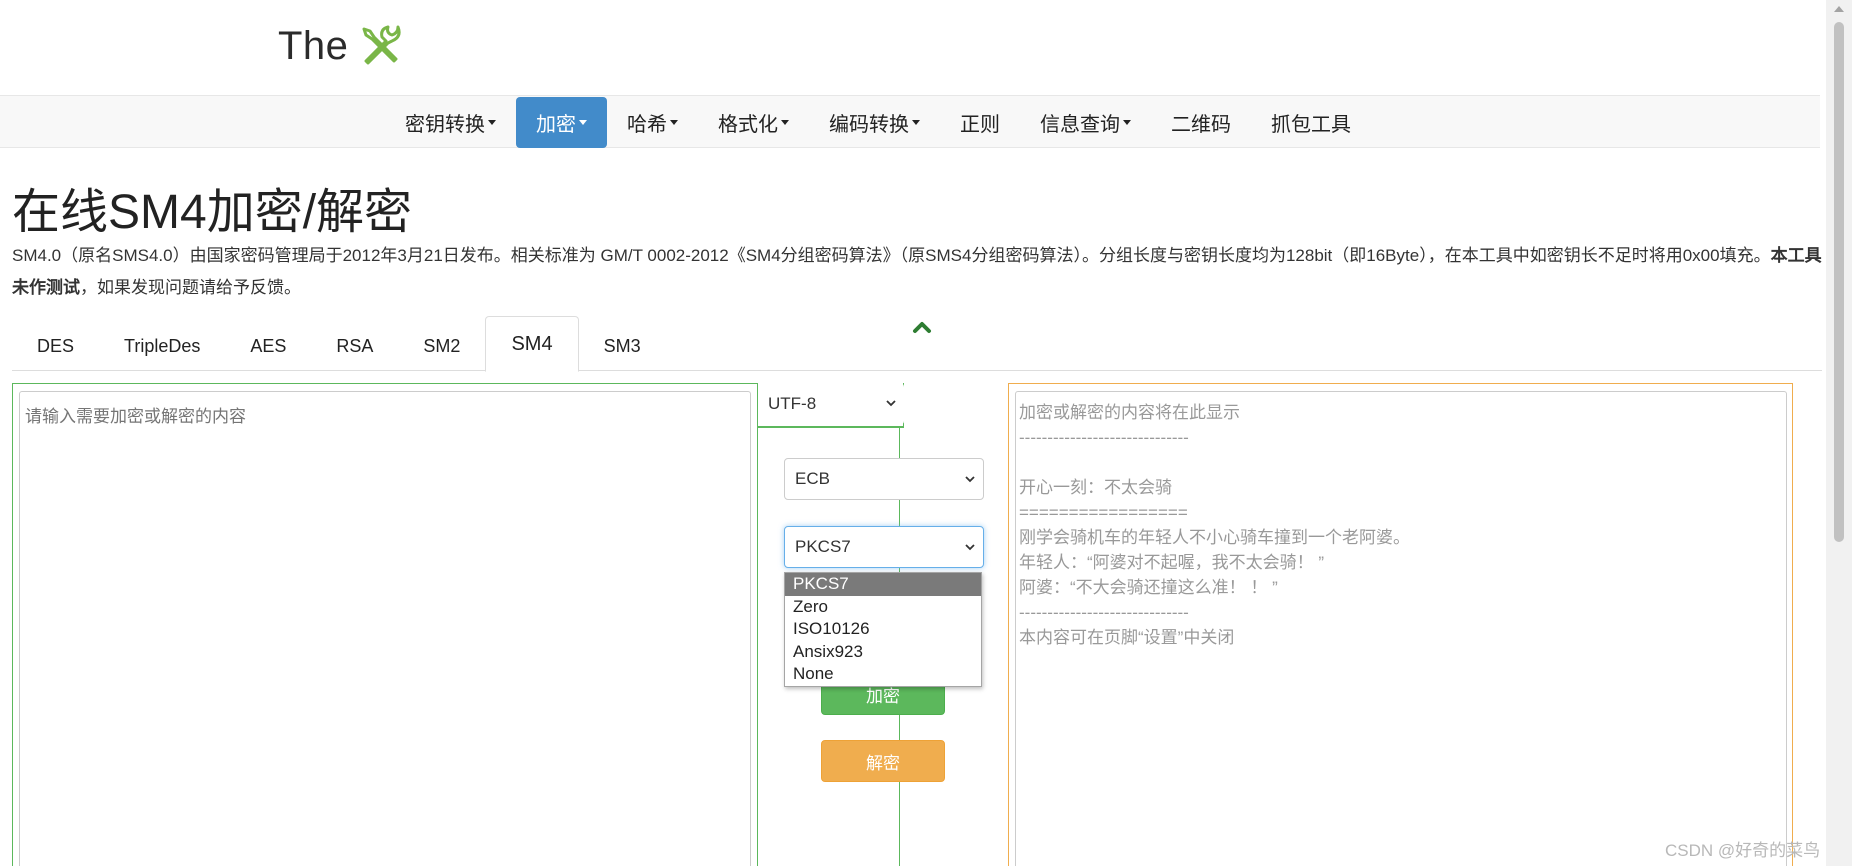  I want to click on nav-item-4: 编码转换, so click(874, 122).